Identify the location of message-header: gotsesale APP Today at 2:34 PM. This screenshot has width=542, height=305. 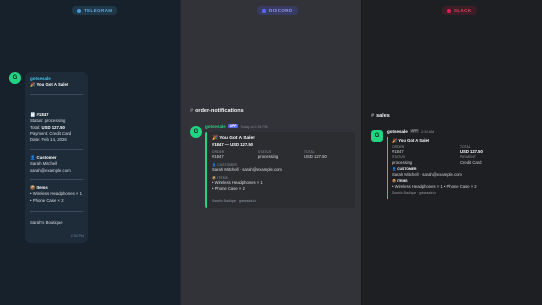
(280, 127).